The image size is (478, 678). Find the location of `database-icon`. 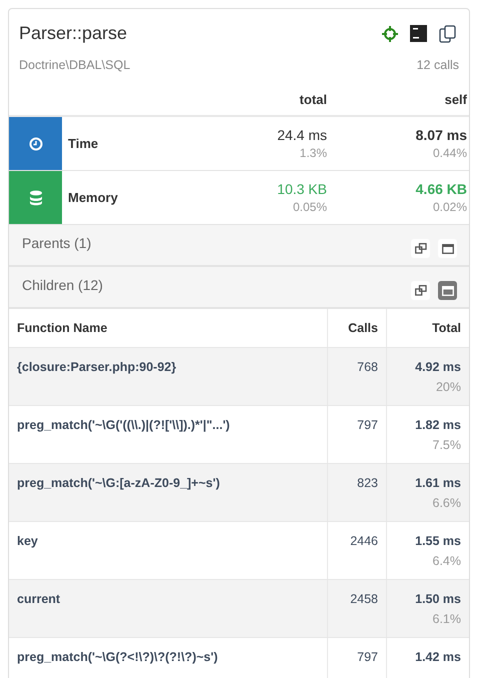

database-icon is located at coordinates (35, 198).